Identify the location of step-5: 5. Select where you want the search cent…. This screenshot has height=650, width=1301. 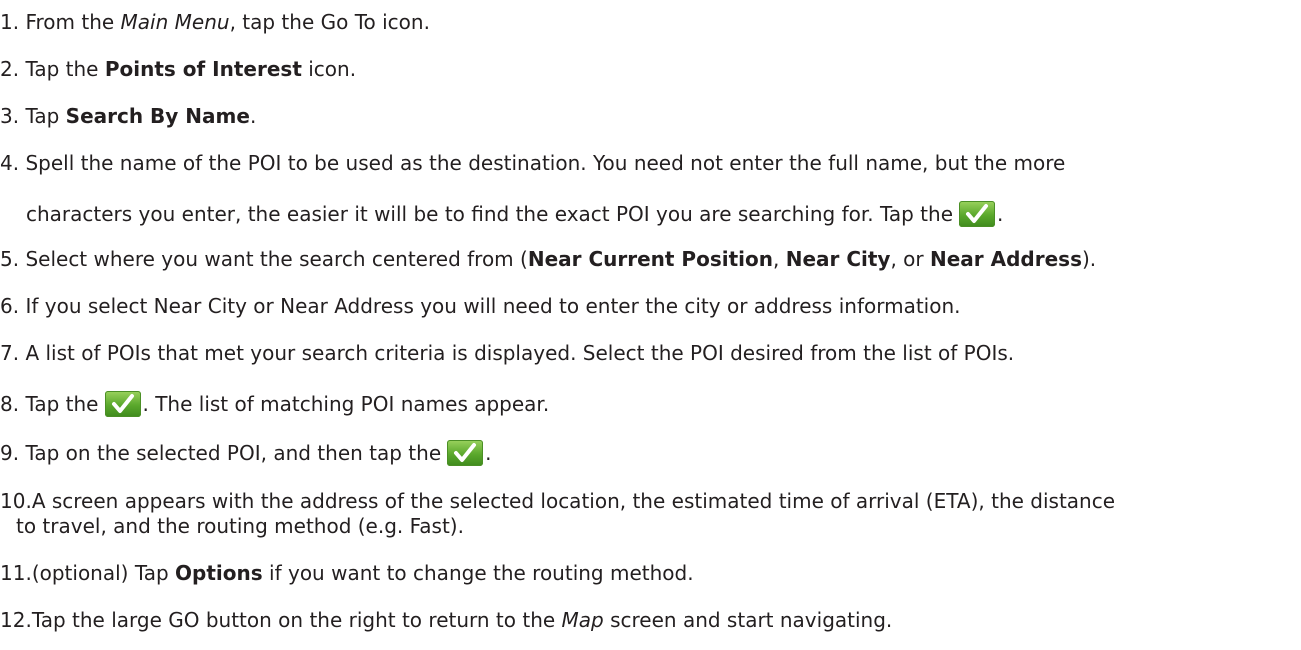
(548, 259).